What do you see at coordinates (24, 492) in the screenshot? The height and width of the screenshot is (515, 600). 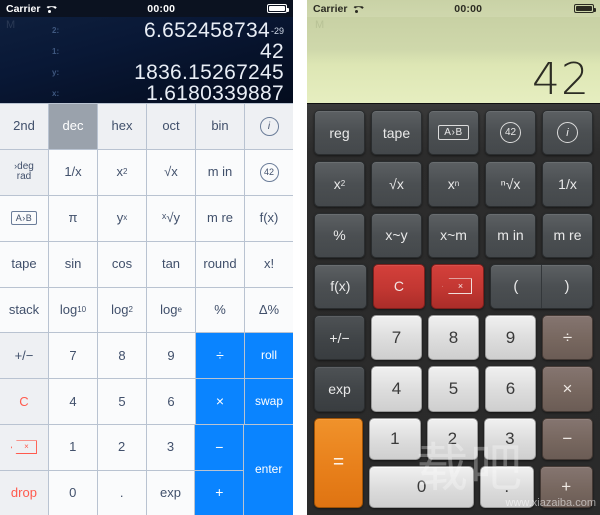 I see `key-drop: drop` at bounding box center [24, 492].